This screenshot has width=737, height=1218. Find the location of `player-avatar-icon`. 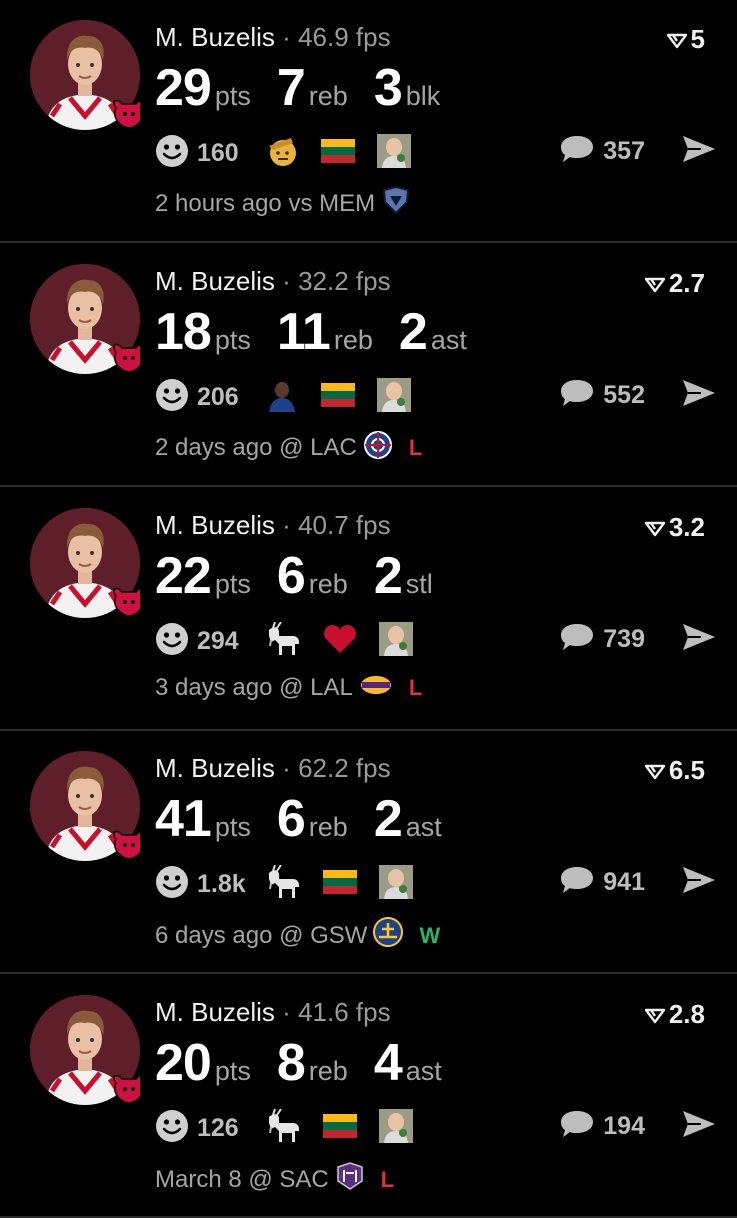

player-avatar-icon is located at coordinates (282, 397).